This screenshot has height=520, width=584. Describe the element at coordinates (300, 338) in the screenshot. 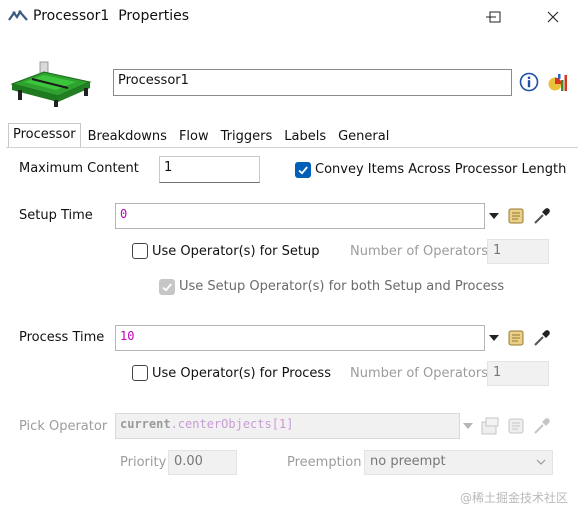

I see `process-time-input: 10` at that location.